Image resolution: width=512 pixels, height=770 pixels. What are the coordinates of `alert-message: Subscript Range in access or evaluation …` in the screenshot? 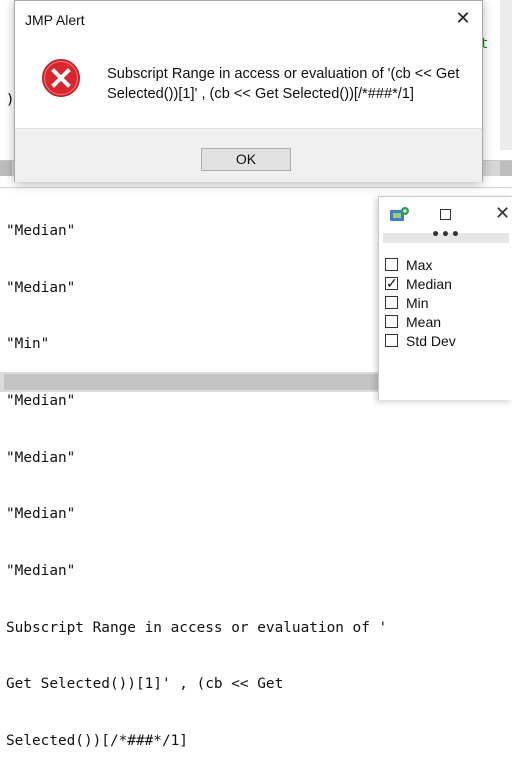 It's located at (292, 84).